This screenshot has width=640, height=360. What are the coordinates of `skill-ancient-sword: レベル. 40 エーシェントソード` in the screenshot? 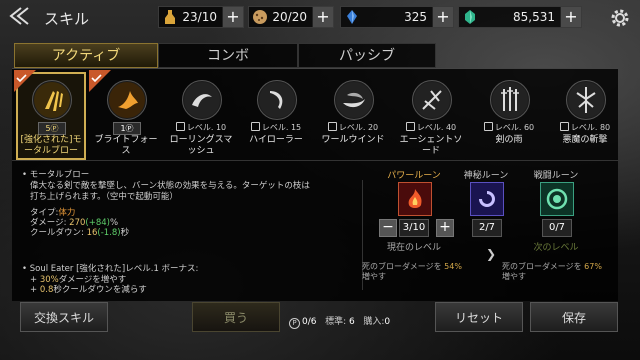 It's located at (431, 116).